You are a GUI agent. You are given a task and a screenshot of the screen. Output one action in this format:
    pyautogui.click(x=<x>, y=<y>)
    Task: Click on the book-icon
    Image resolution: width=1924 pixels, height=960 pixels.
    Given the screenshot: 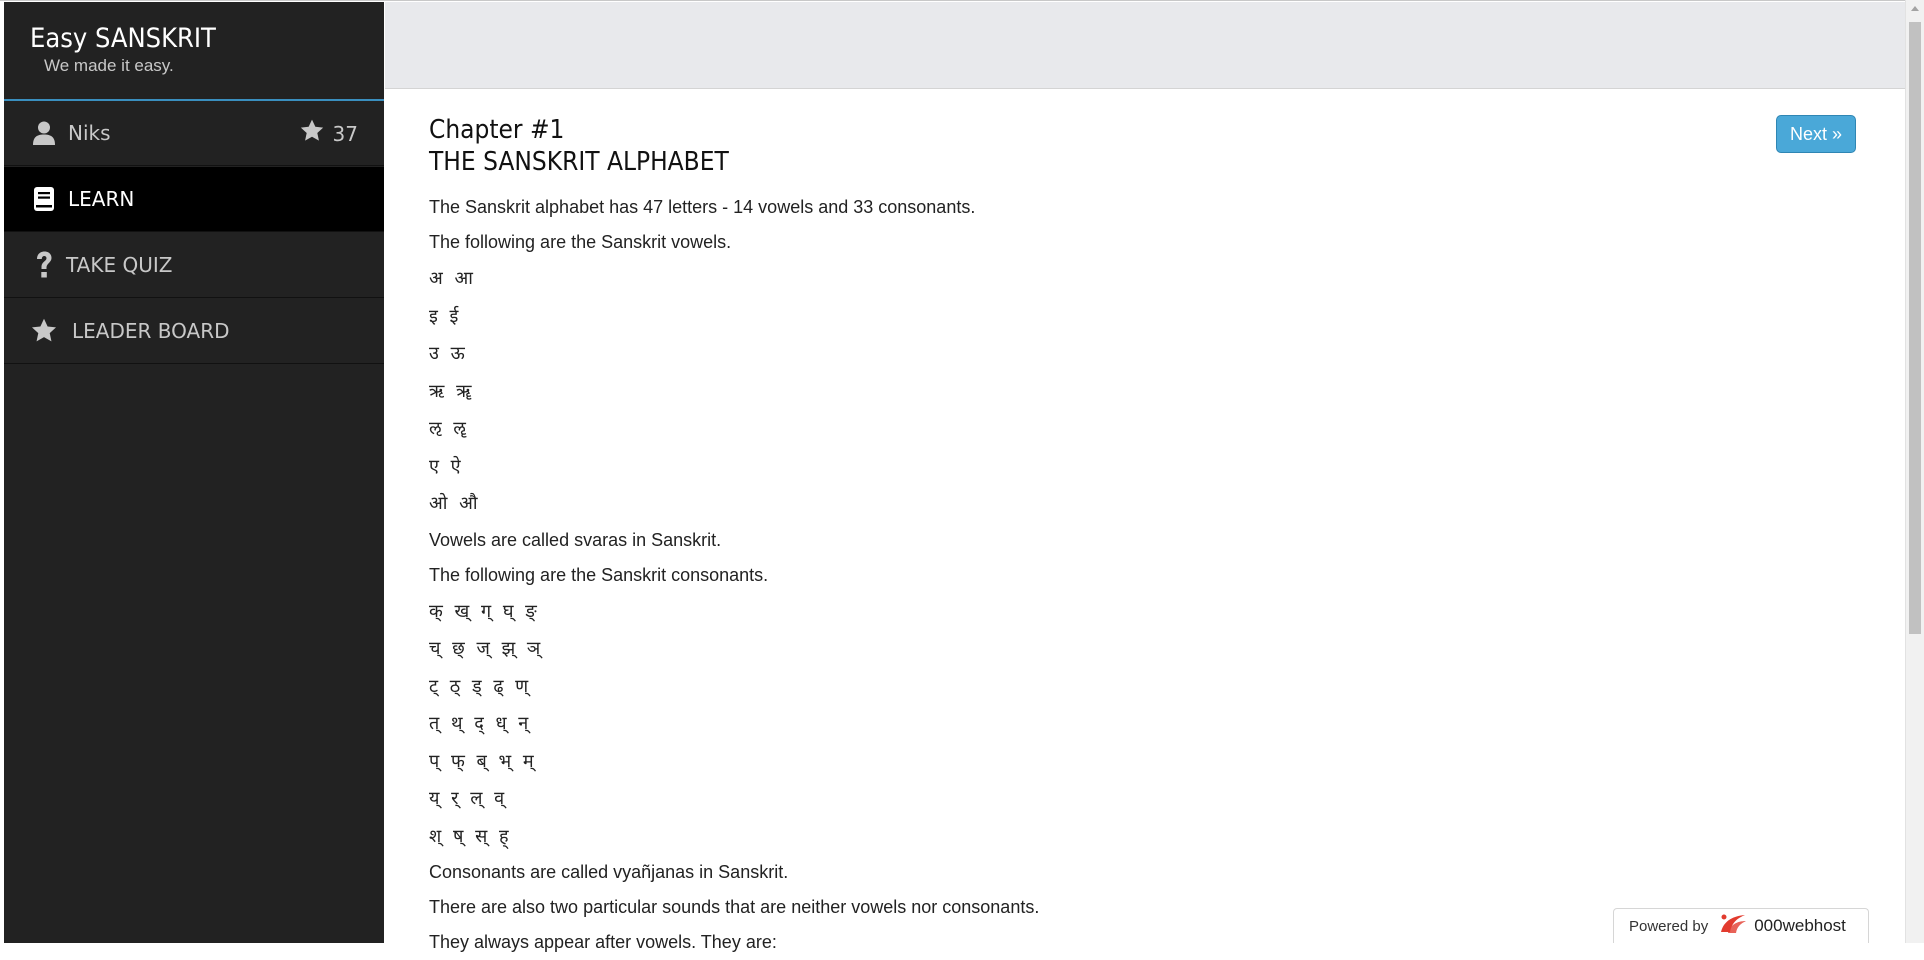 What is the action you would take?
    pyautogui.click(x=44, y=199)
    